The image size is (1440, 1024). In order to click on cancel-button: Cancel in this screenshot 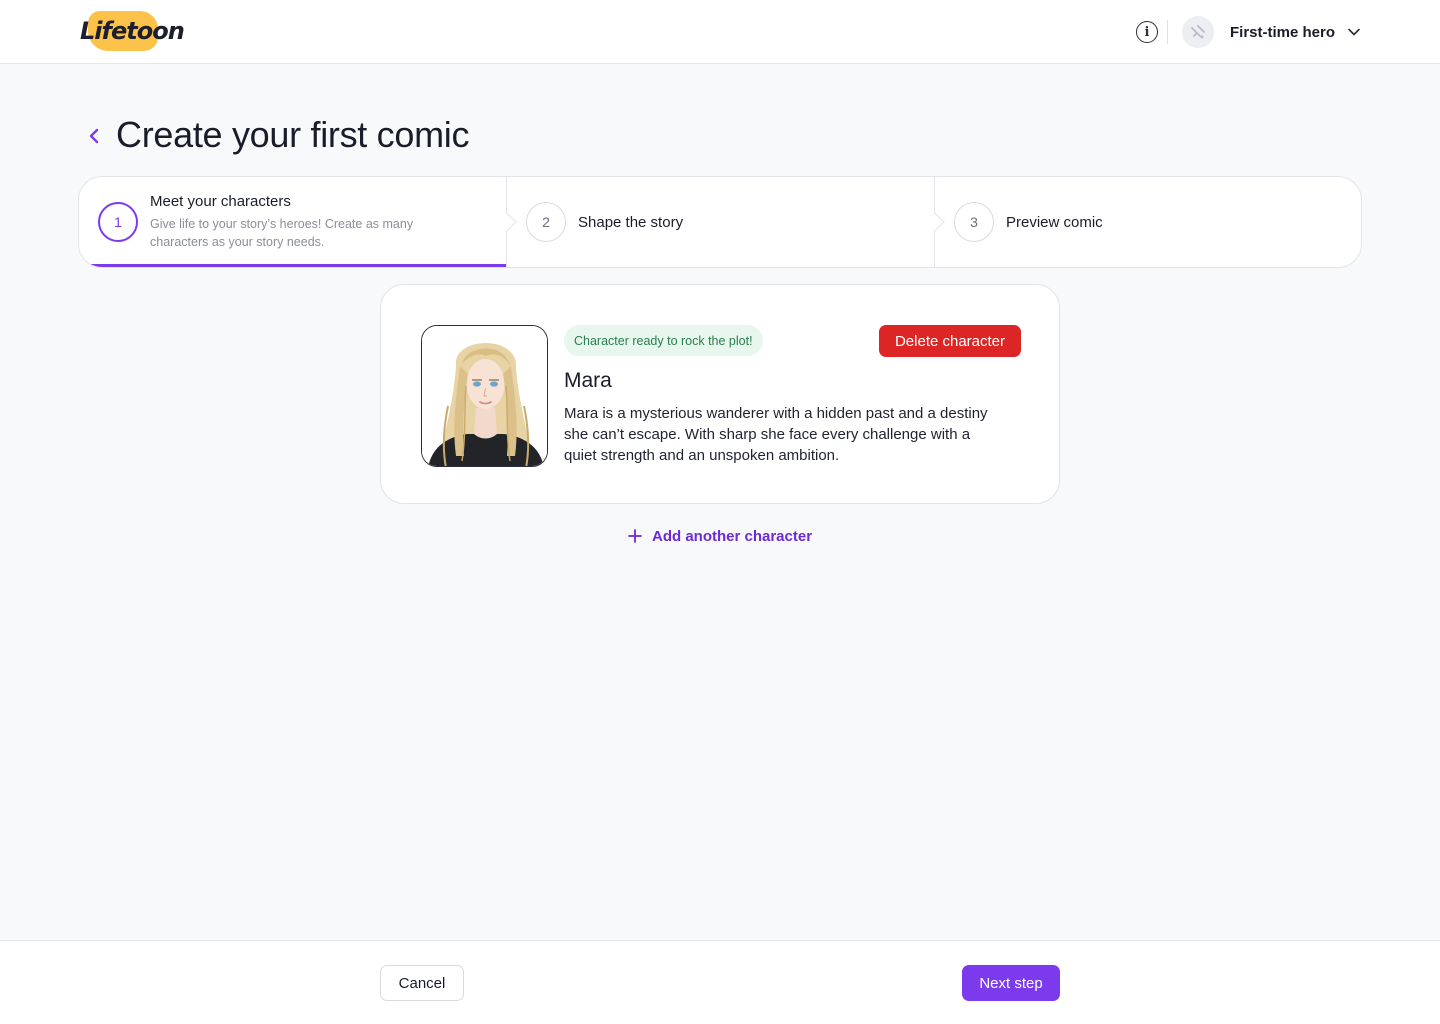, I will do `click(422, 983)`.